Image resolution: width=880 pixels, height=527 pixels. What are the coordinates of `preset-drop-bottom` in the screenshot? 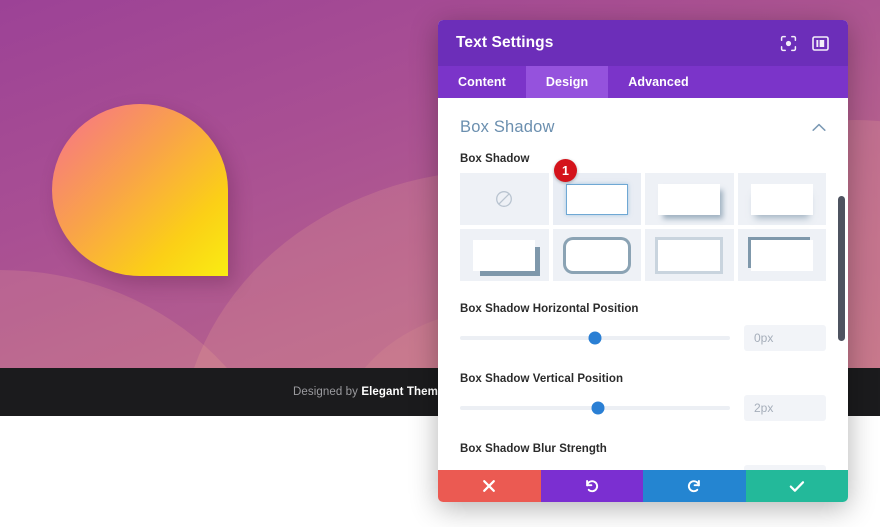 It's located at (781, 199).